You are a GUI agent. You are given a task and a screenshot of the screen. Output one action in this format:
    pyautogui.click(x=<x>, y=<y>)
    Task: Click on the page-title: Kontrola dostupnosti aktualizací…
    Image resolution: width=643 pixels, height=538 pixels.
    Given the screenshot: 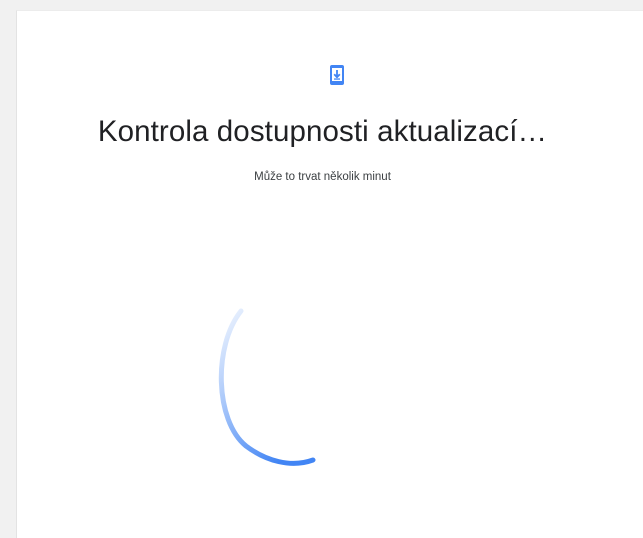 What is the action you would take?
    pyautogui.click(x=322, y=131)
    